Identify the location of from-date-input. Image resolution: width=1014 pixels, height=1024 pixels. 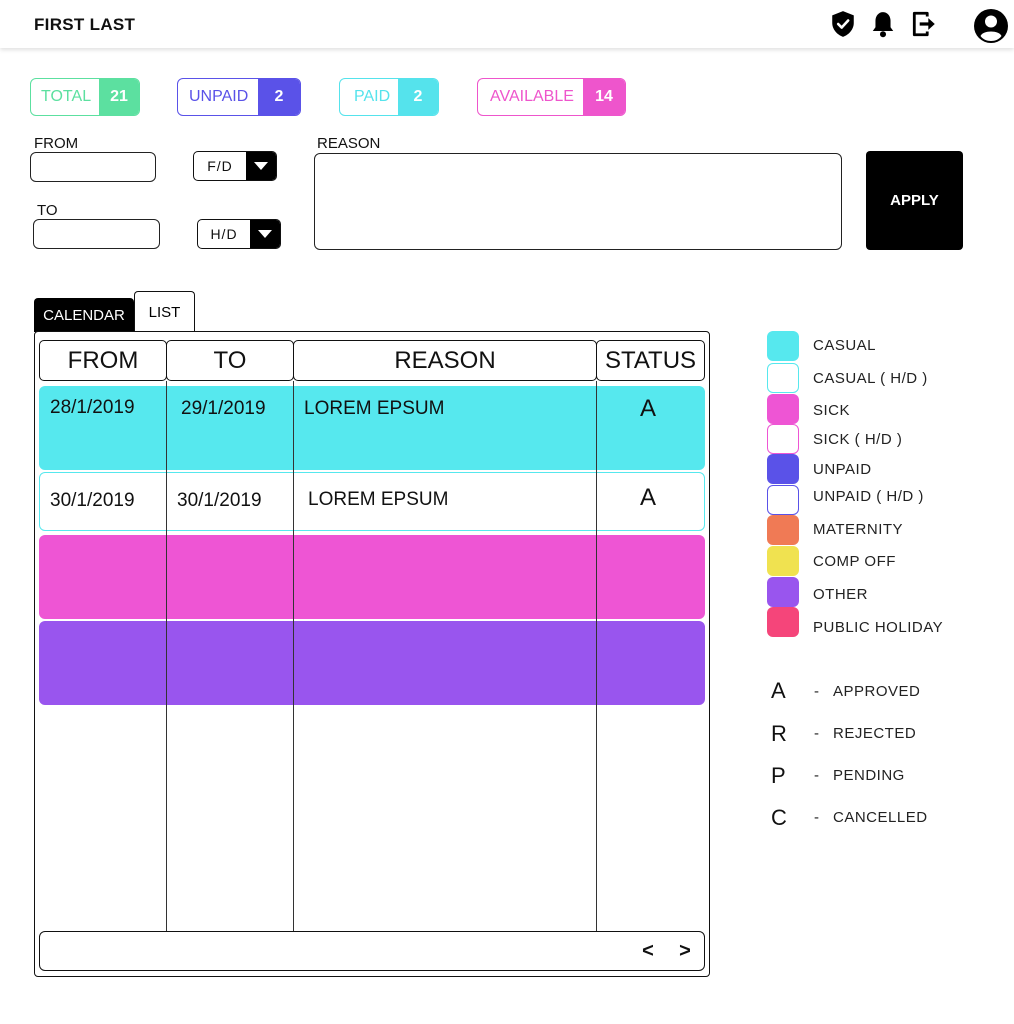
(93, 167).